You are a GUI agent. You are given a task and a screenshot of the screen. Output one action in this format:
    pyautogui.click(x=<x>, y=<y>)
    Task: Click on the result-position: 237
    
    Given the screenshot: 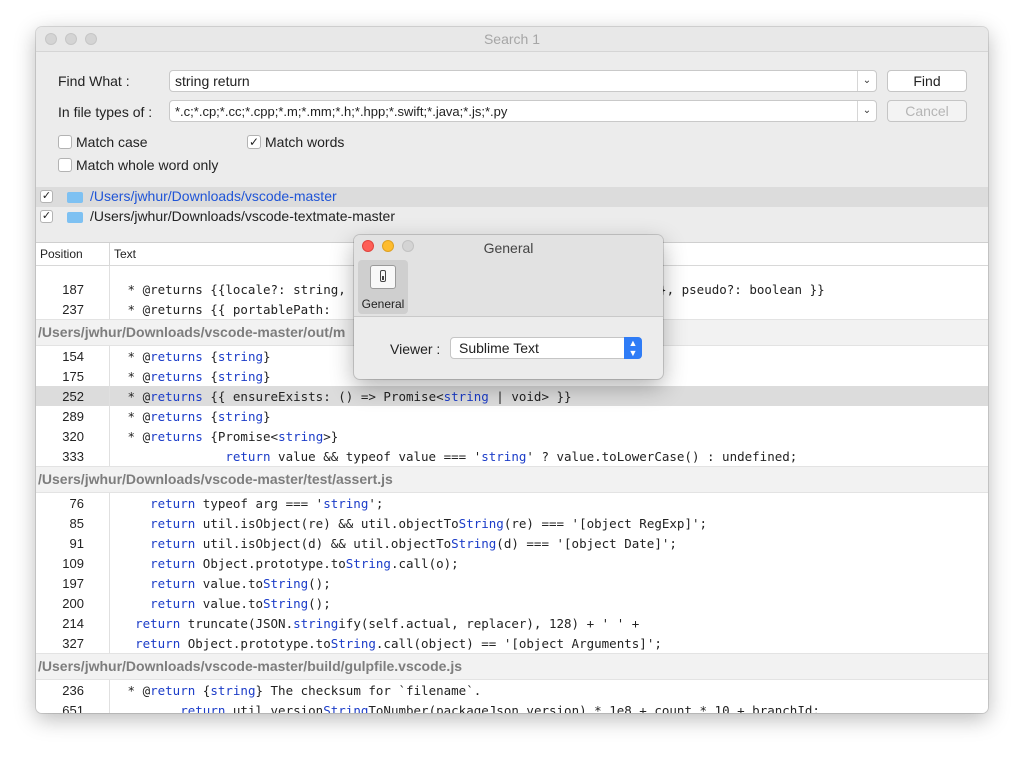 What is the action you would take?
    pyautogui.click(x=73, y=309)
    